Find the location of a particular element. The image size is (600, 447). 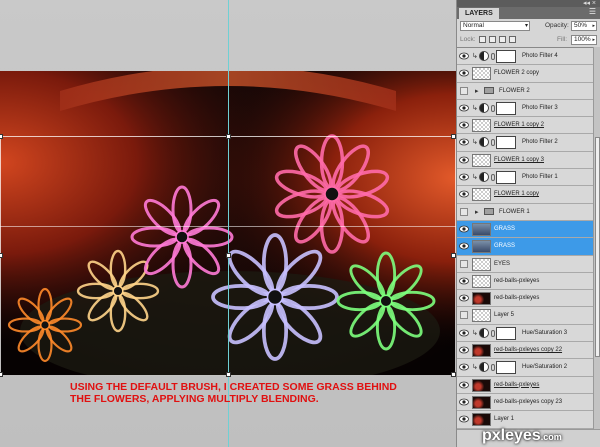

layer-row: ↳ Hue/Saturation 2 is located at coordinates (525, 368).